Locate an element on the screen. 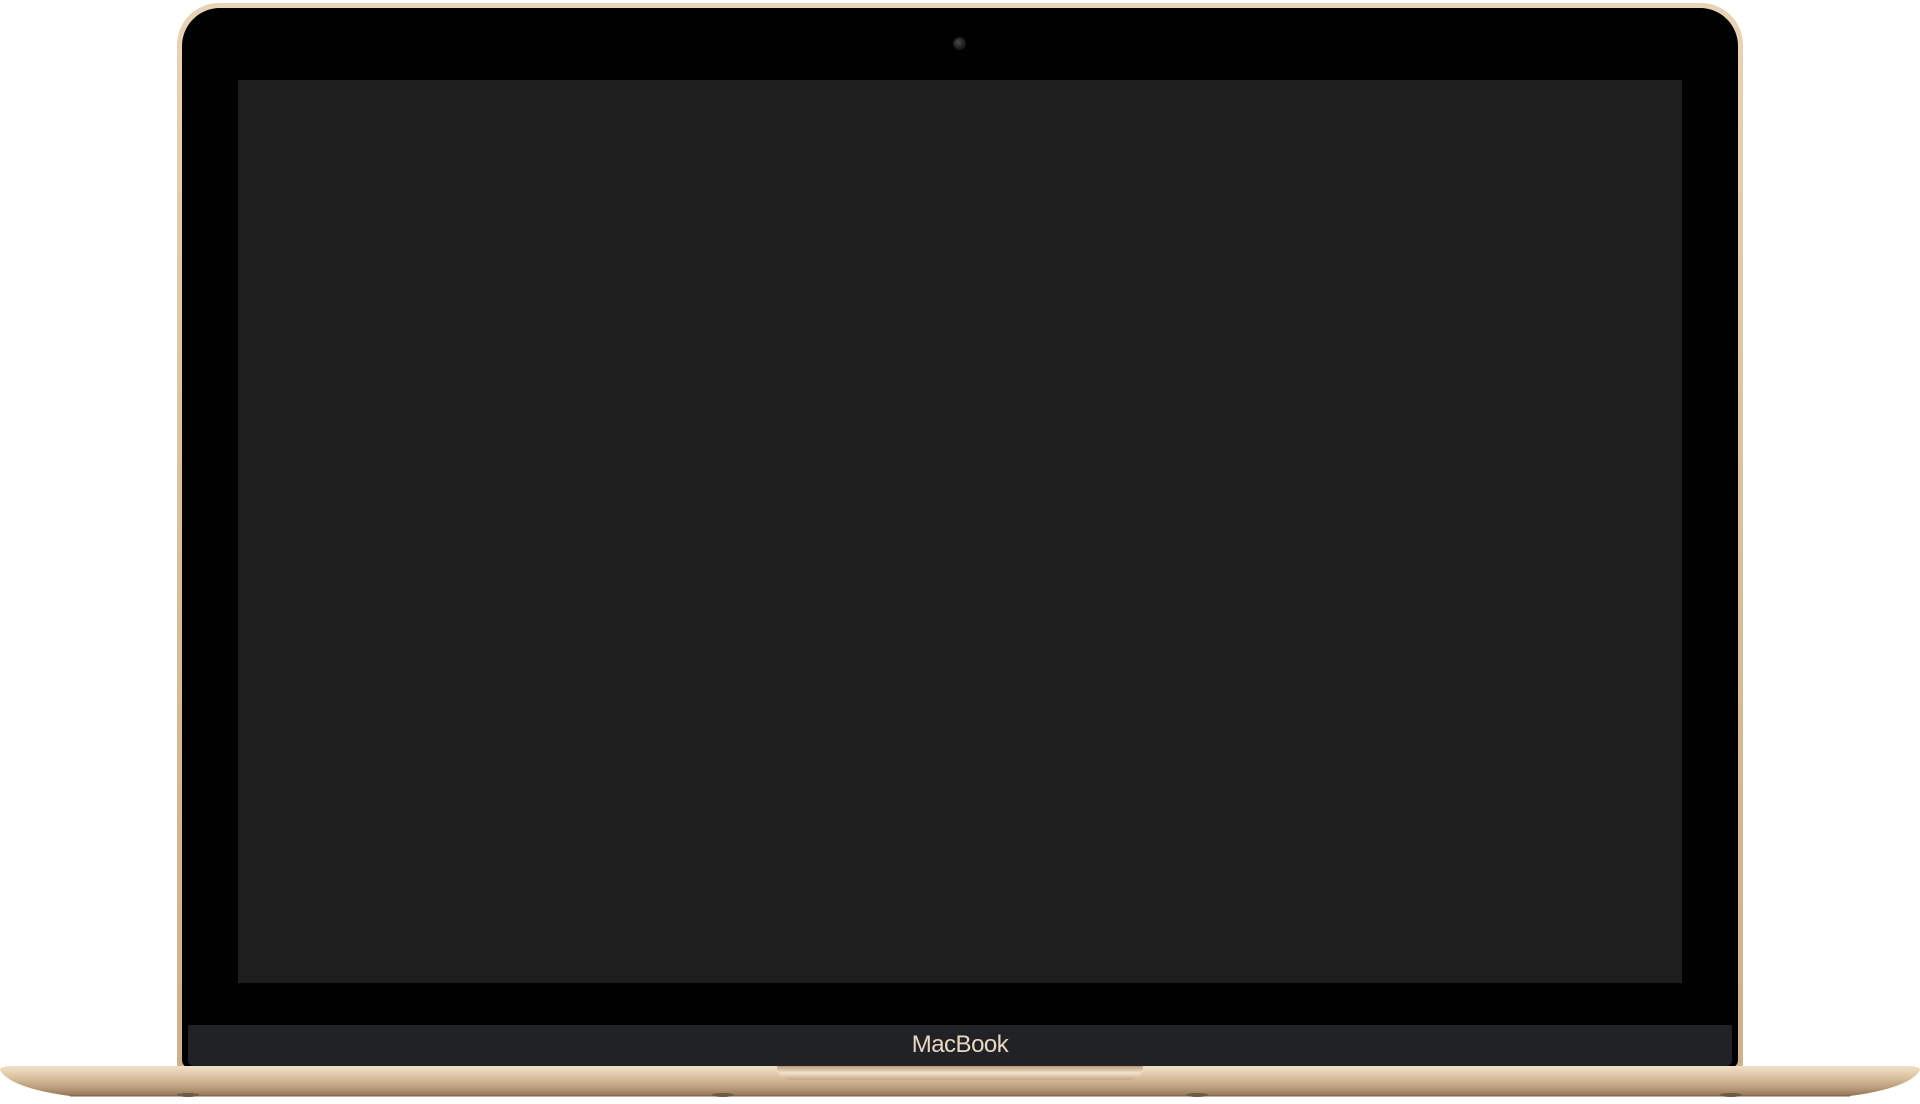 The image size is (1920, 1104). lid-opening-notch is located at coordinates (960, 1073).